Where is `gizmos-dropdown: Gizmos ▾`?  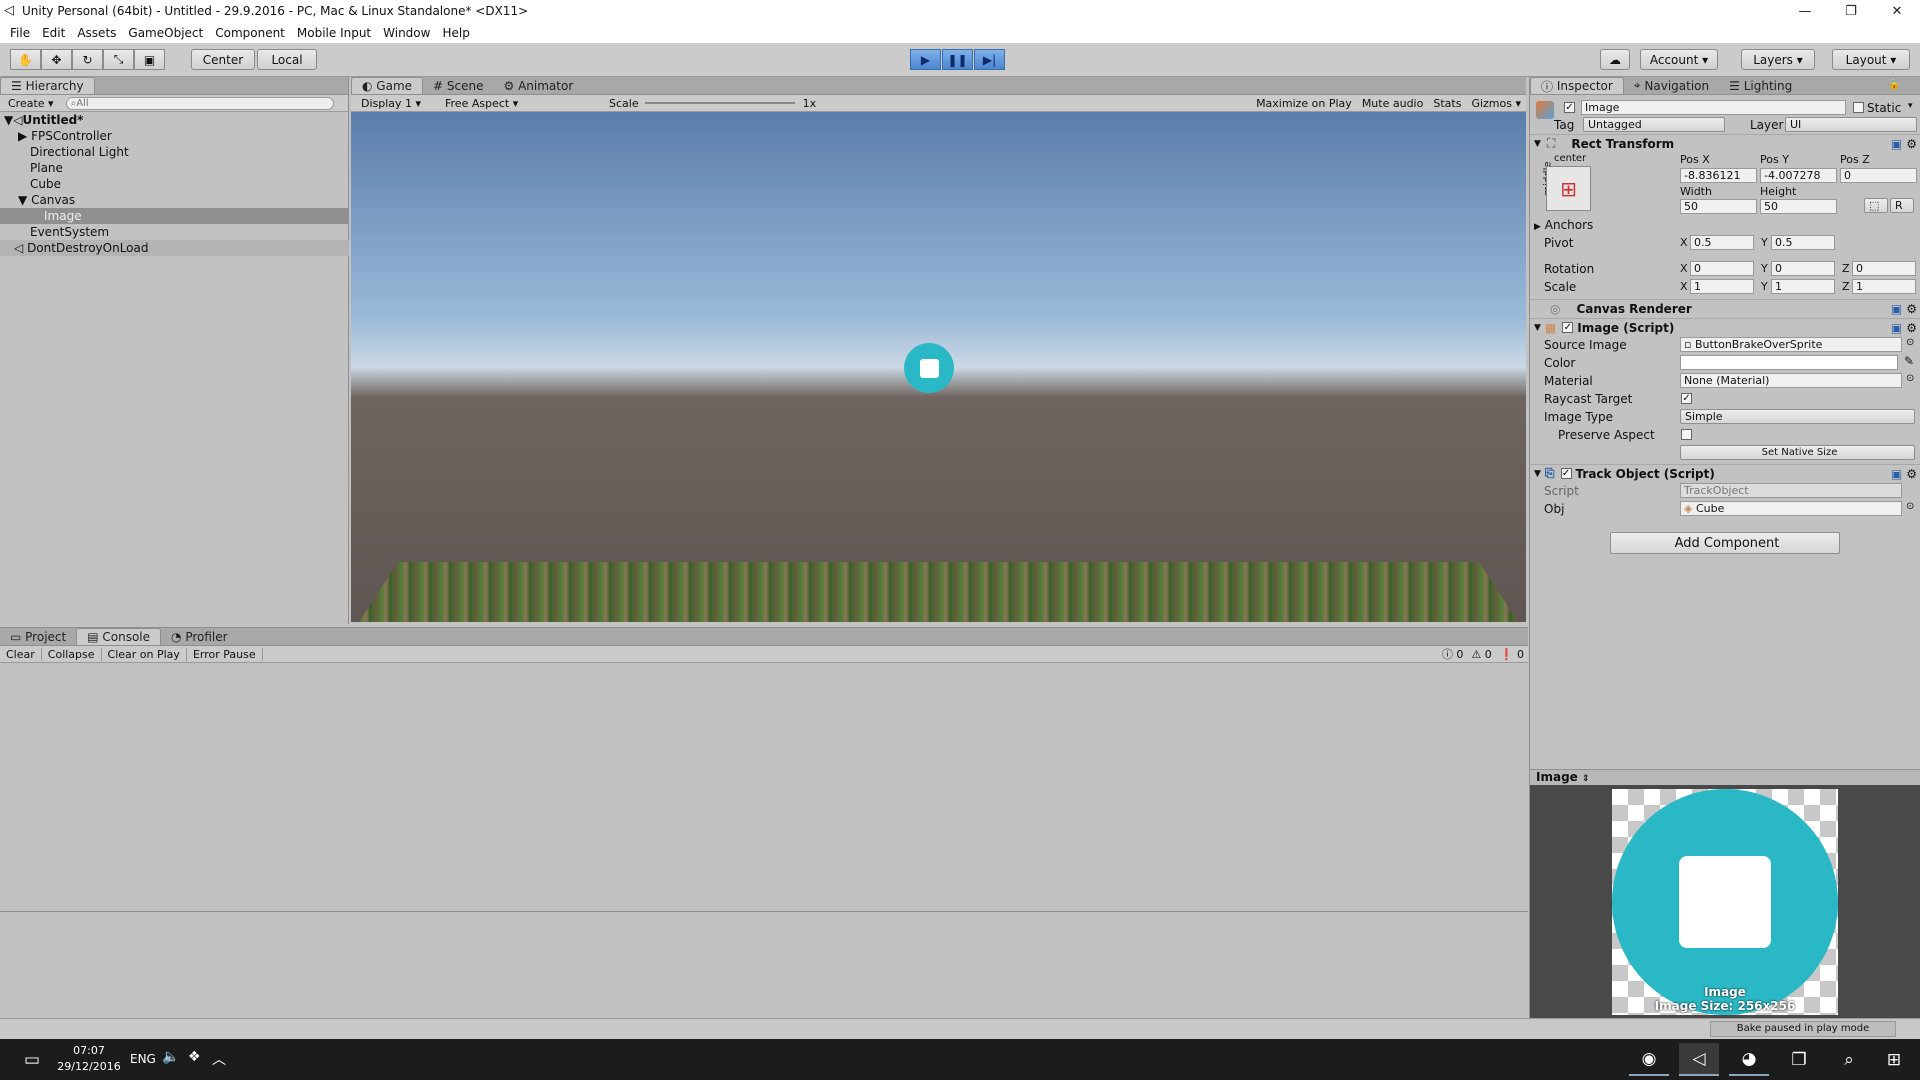
gizmos-dropdown: Gizmos ▾ is located at coordinates (1496, 103).